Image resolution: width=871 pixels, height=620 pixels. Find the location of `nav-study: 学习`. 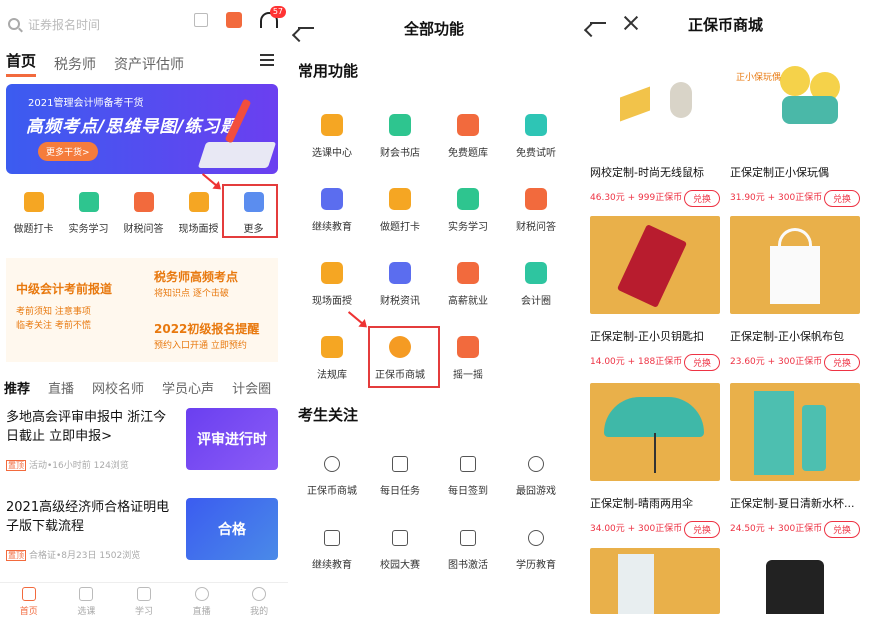

nav-study: 学习 is located at coordinates (144, 601).